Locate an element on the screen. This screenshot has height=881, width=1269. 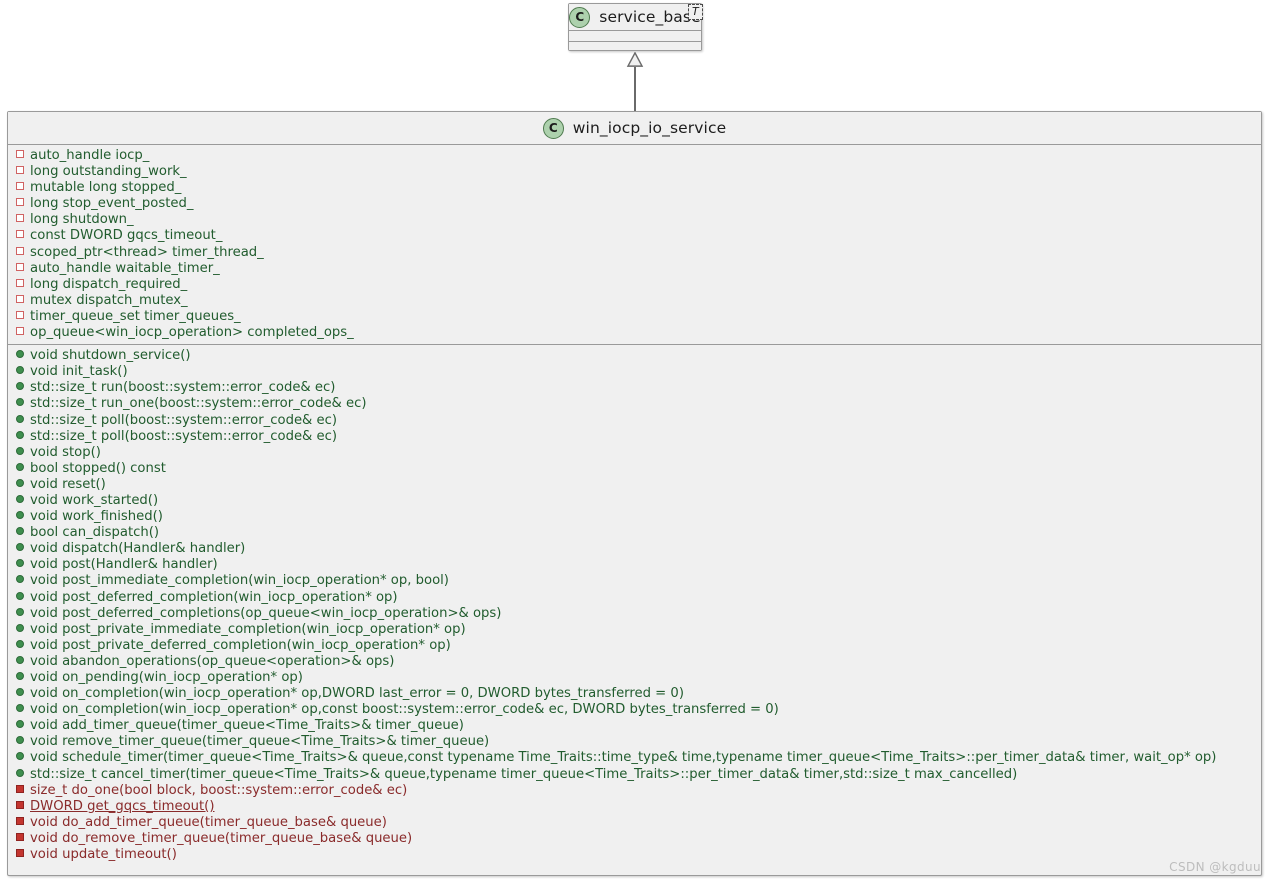
class-member: void work_finished() is located at coordinates (634, 517).